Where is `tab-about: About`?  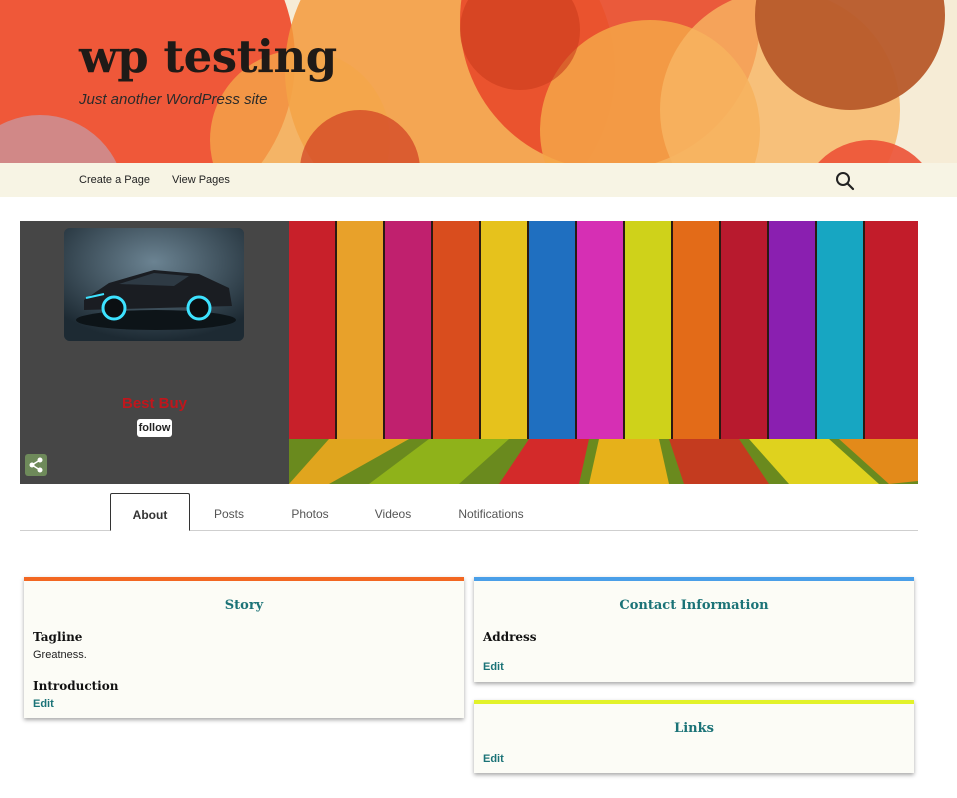
tab-about: About is located at coordinates (150, 512).